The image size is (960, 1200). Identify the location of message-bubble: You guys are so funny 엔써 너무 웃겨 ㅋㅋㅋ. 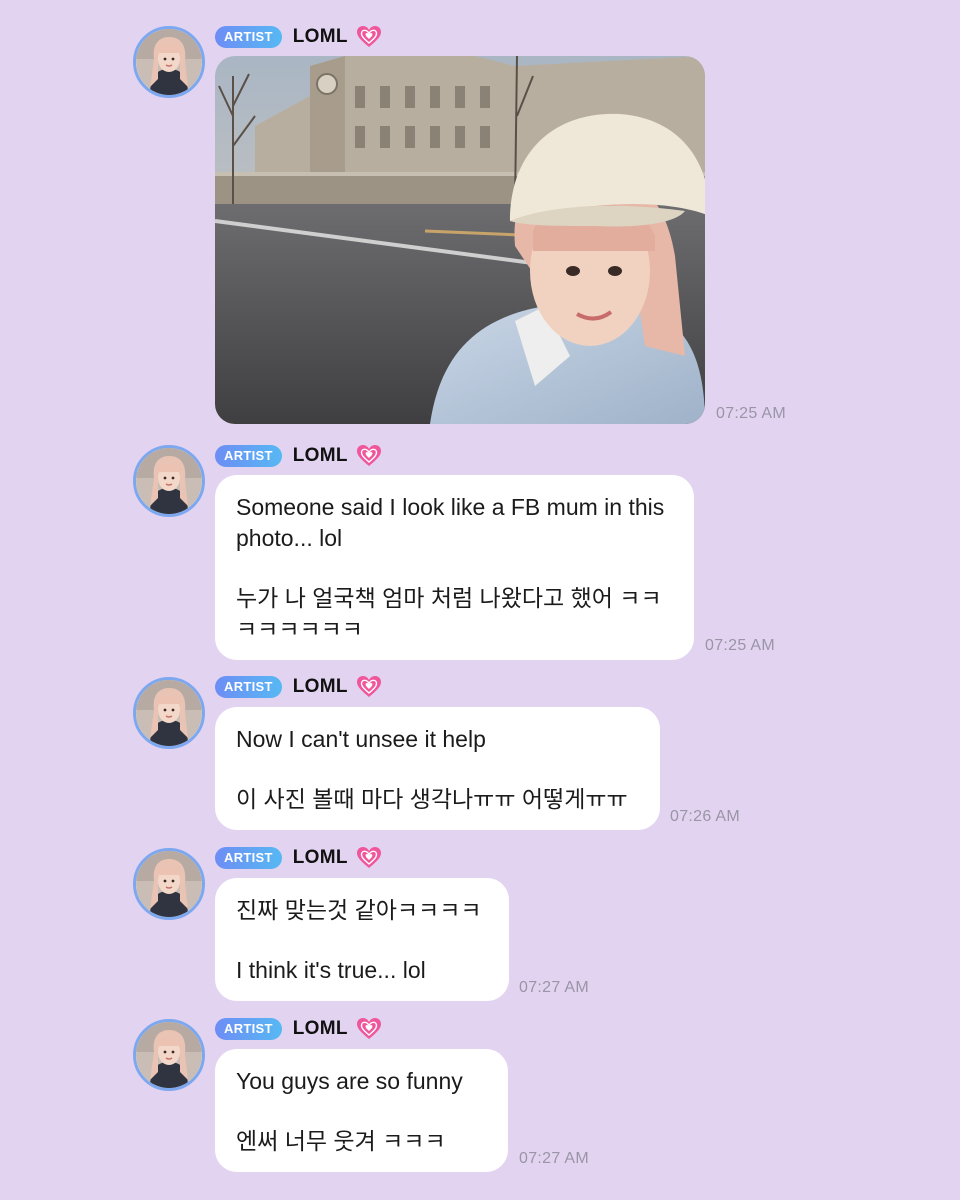
(361, 1110).